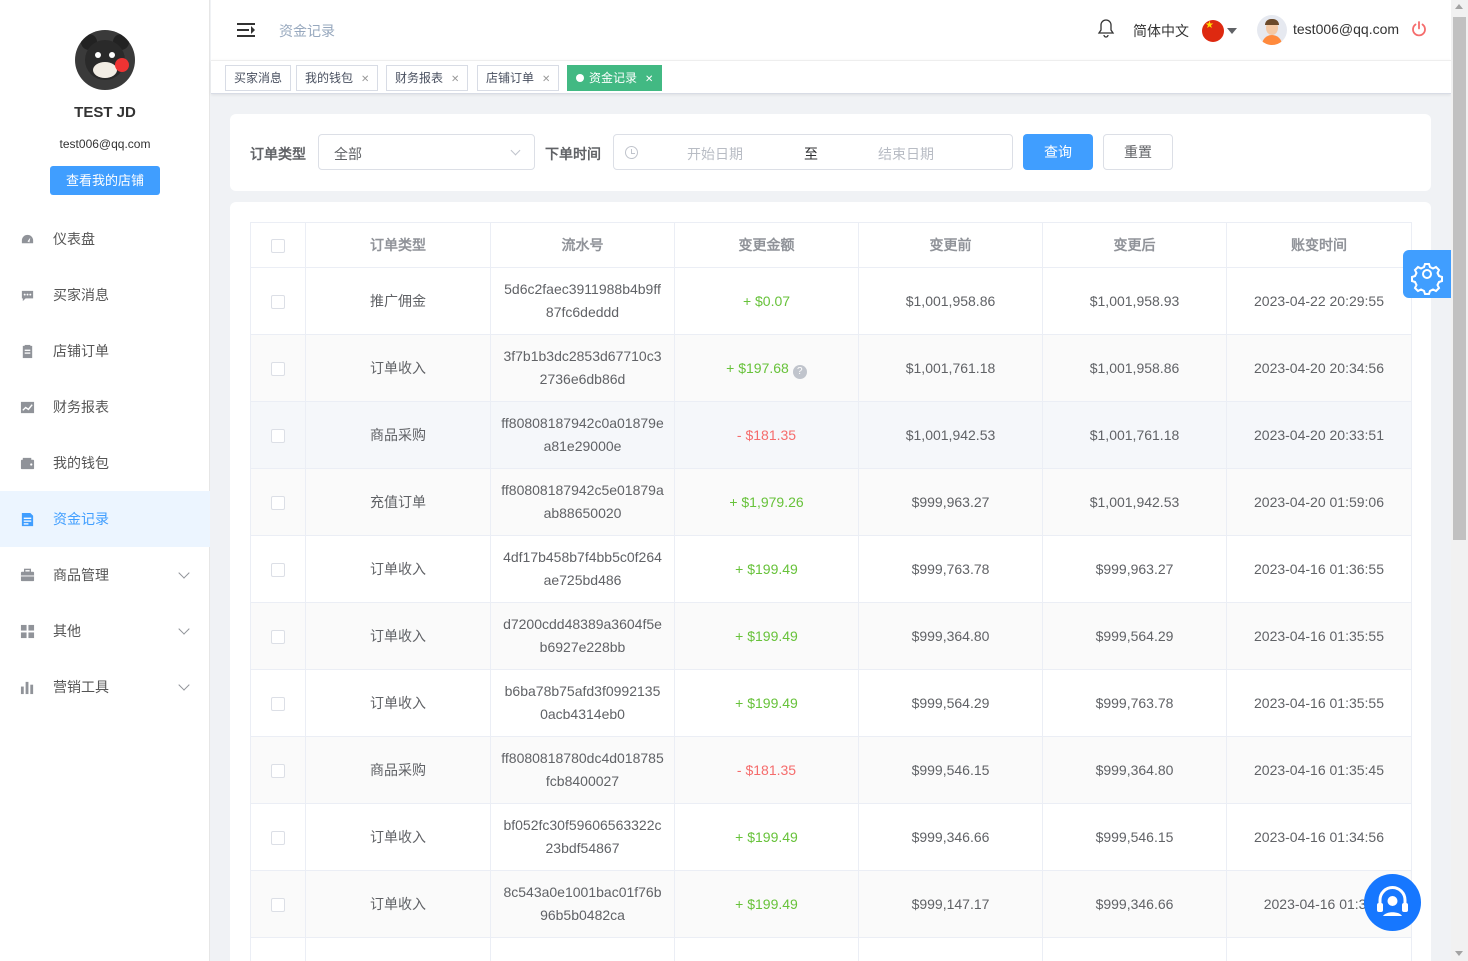 This screenshot has height=961, width=1468. What do you see at coordinates (105, 239) in the screenshot?
I see `sidebar-item-dashboard: 仪表盘` at bounding box center [105, 239].